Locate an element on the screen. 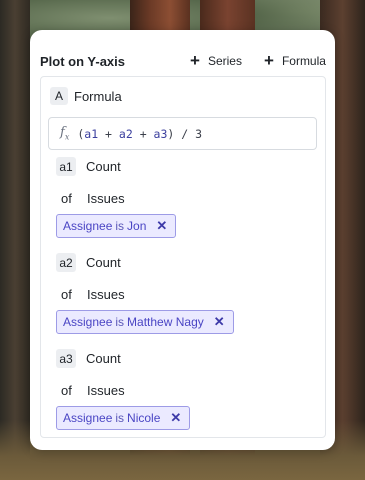 This screenshot has height=480, width=365. filter-value: Nicole is located at coordinates (144, 418).